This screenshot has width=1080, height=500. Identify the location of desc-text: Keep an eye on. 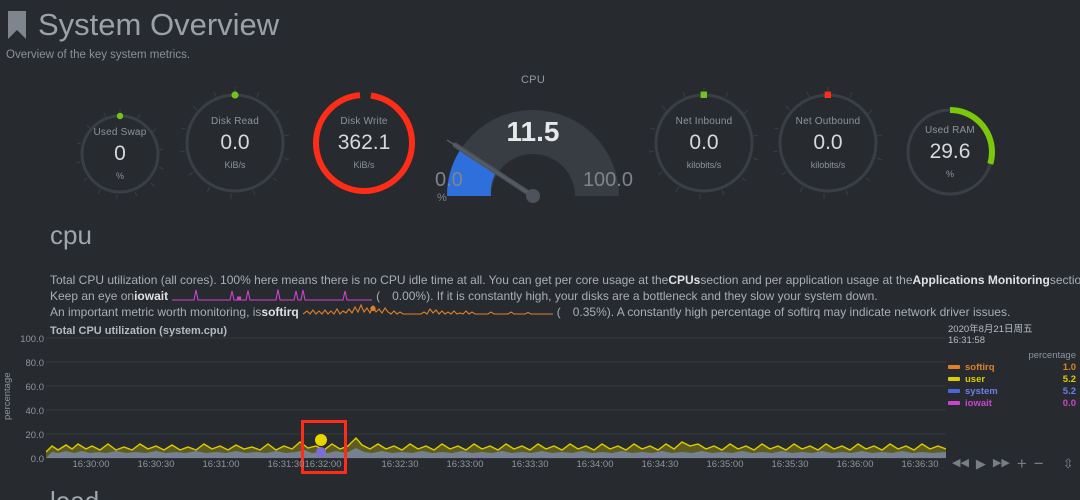
(92, 296).